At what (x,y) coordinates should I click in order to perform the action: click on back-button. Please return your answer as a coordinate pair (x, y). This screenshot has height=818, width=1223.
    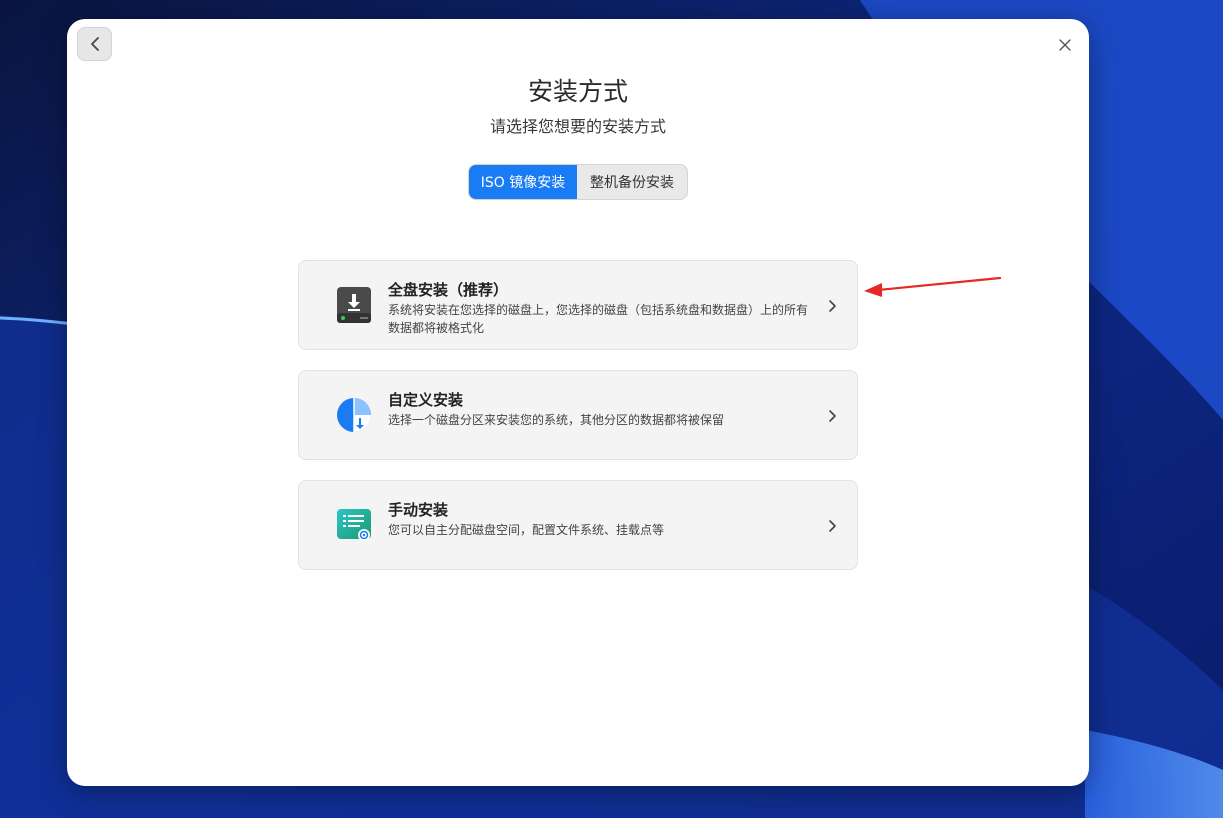
    Looking at the image, I should click on (94, 44).